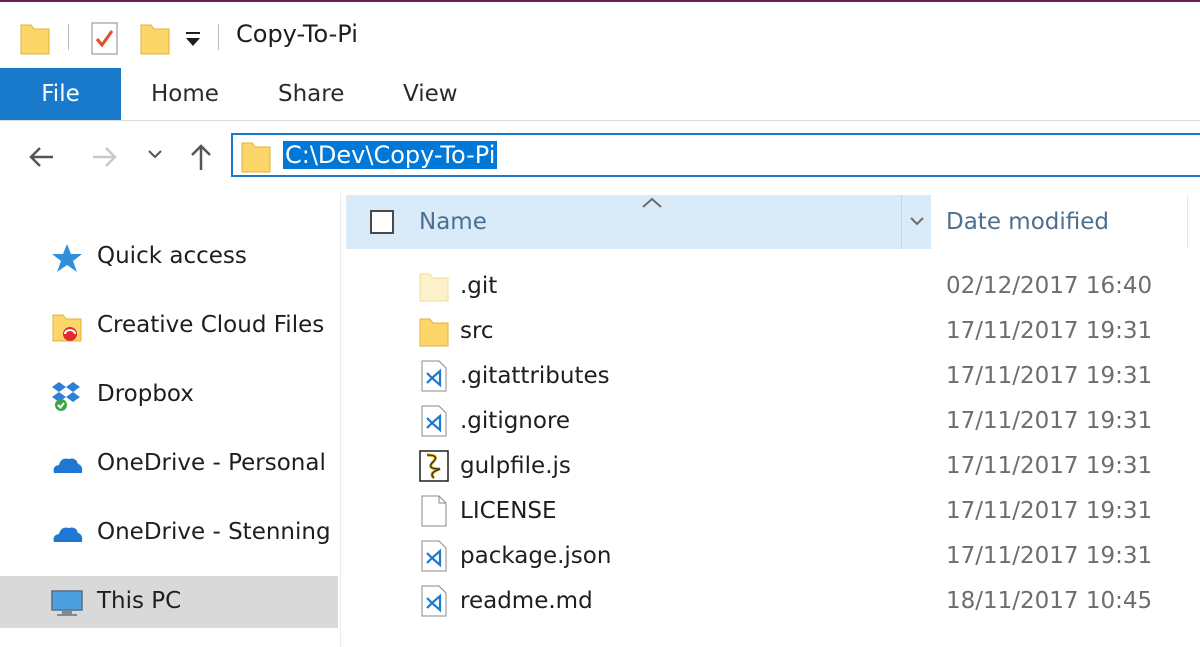 This screenshot has width=1200, height=647. I want to click on file-name: .gitignore, so click(515, 421).